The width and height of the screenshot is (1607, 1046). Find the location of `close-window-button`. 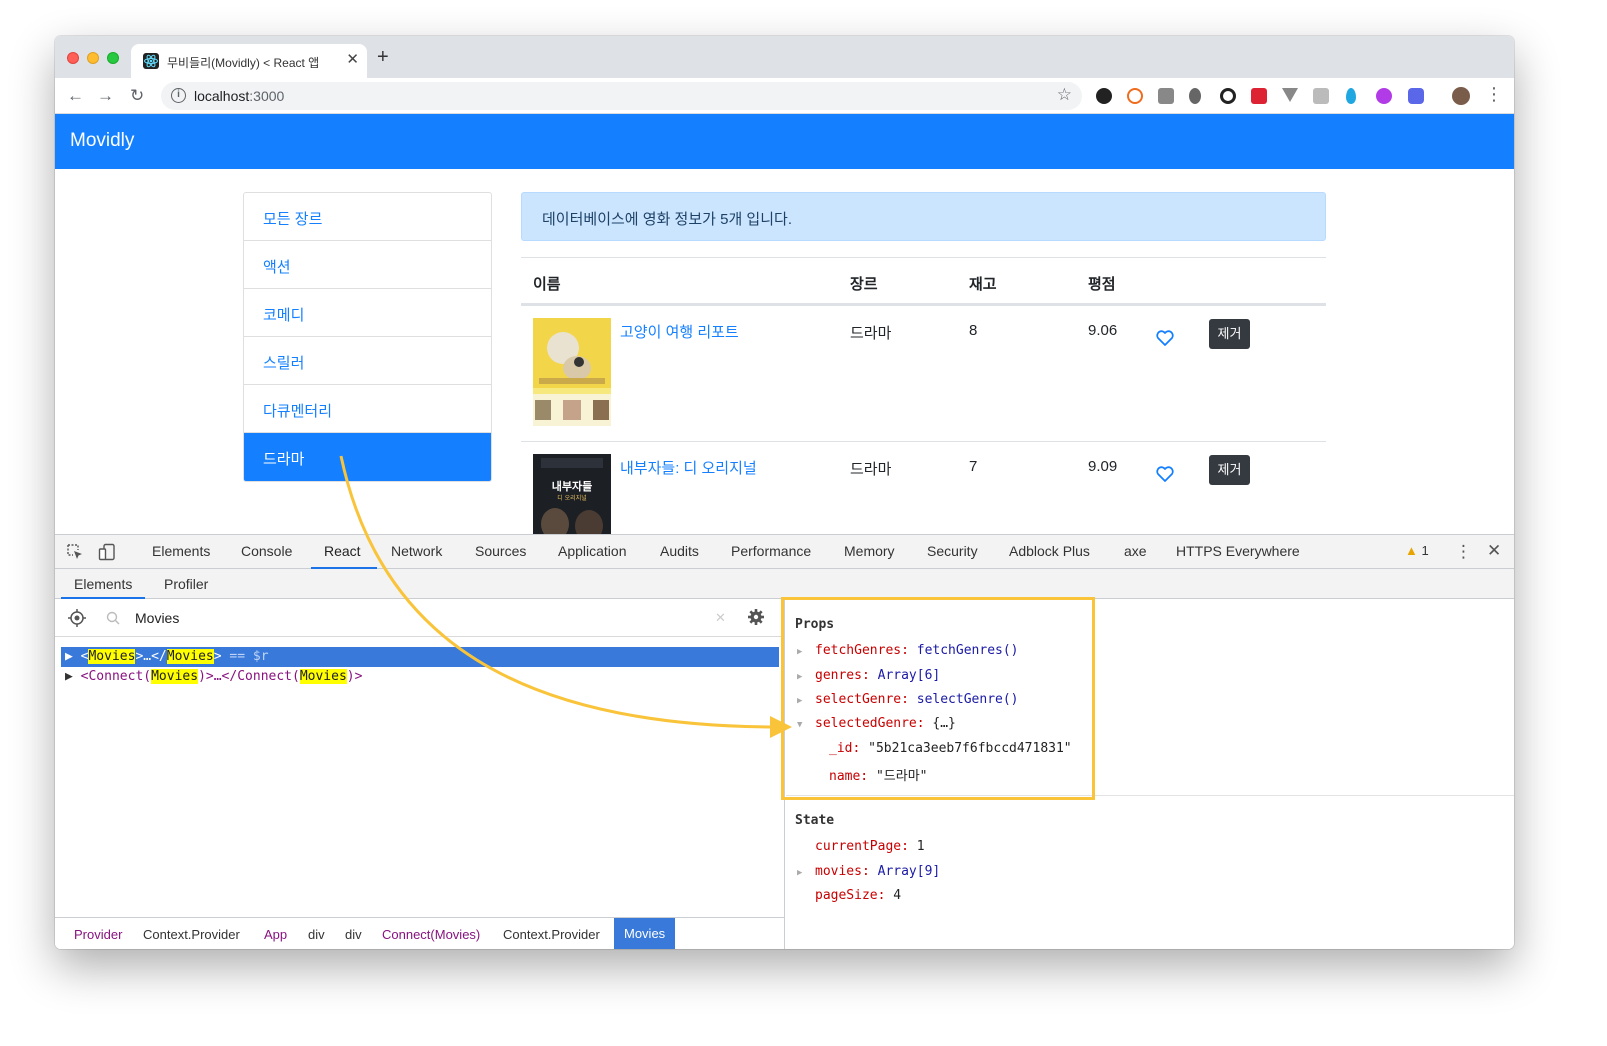

close-window-button is located at coordinates (73, 58).